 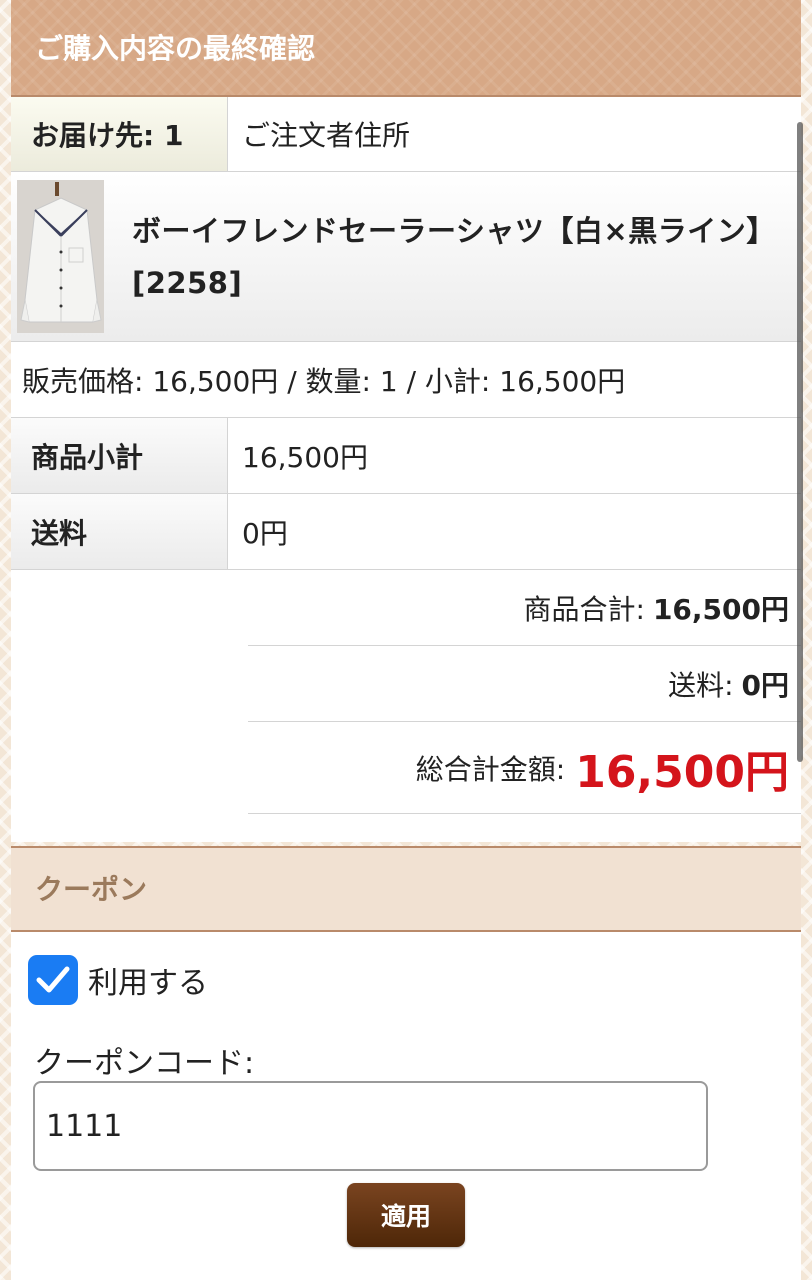 I want to click on product-row: ボーイフレンドセーラーシャツ【白×黒ライン】 [2258], so click(x=406, y=257).